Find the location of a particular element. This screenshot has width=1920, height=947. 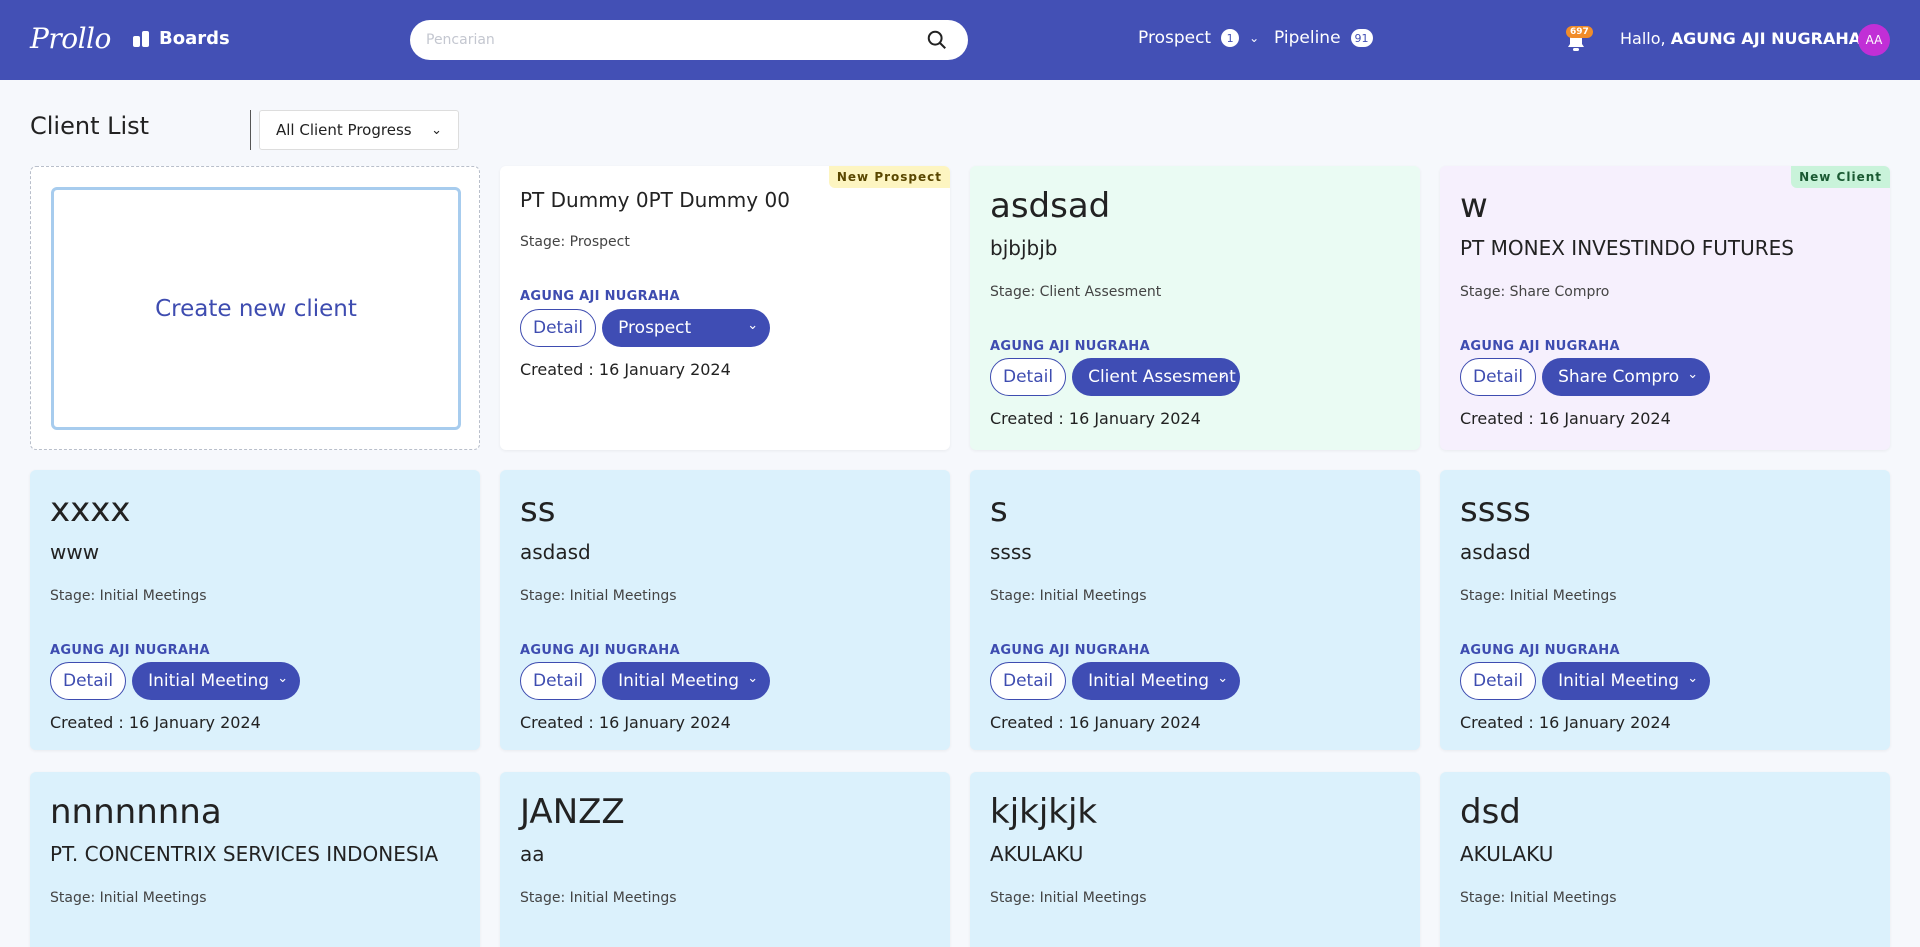

client-title: nnnnnnna is located at coordinates (136, 812).